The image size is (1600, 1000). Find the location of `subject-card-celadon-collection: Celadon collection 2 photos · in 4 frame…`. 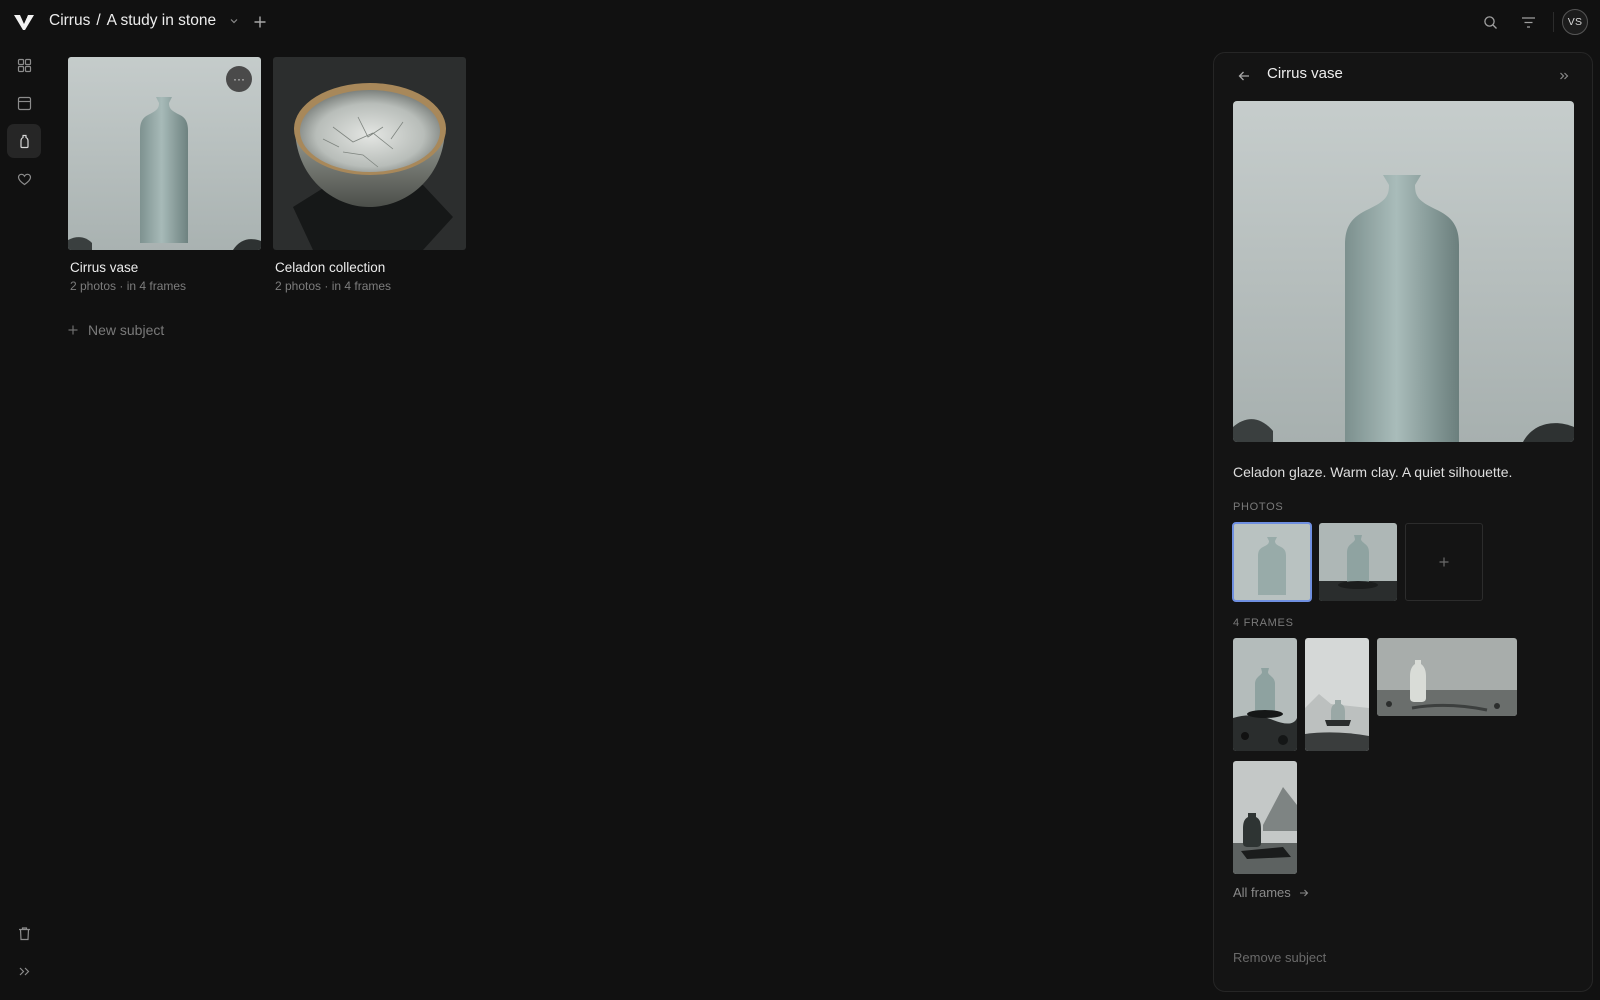

subject-card-celadon-collection: Celadon collection 2 photos · in 4 frame… is located at coordinates (369, 175).